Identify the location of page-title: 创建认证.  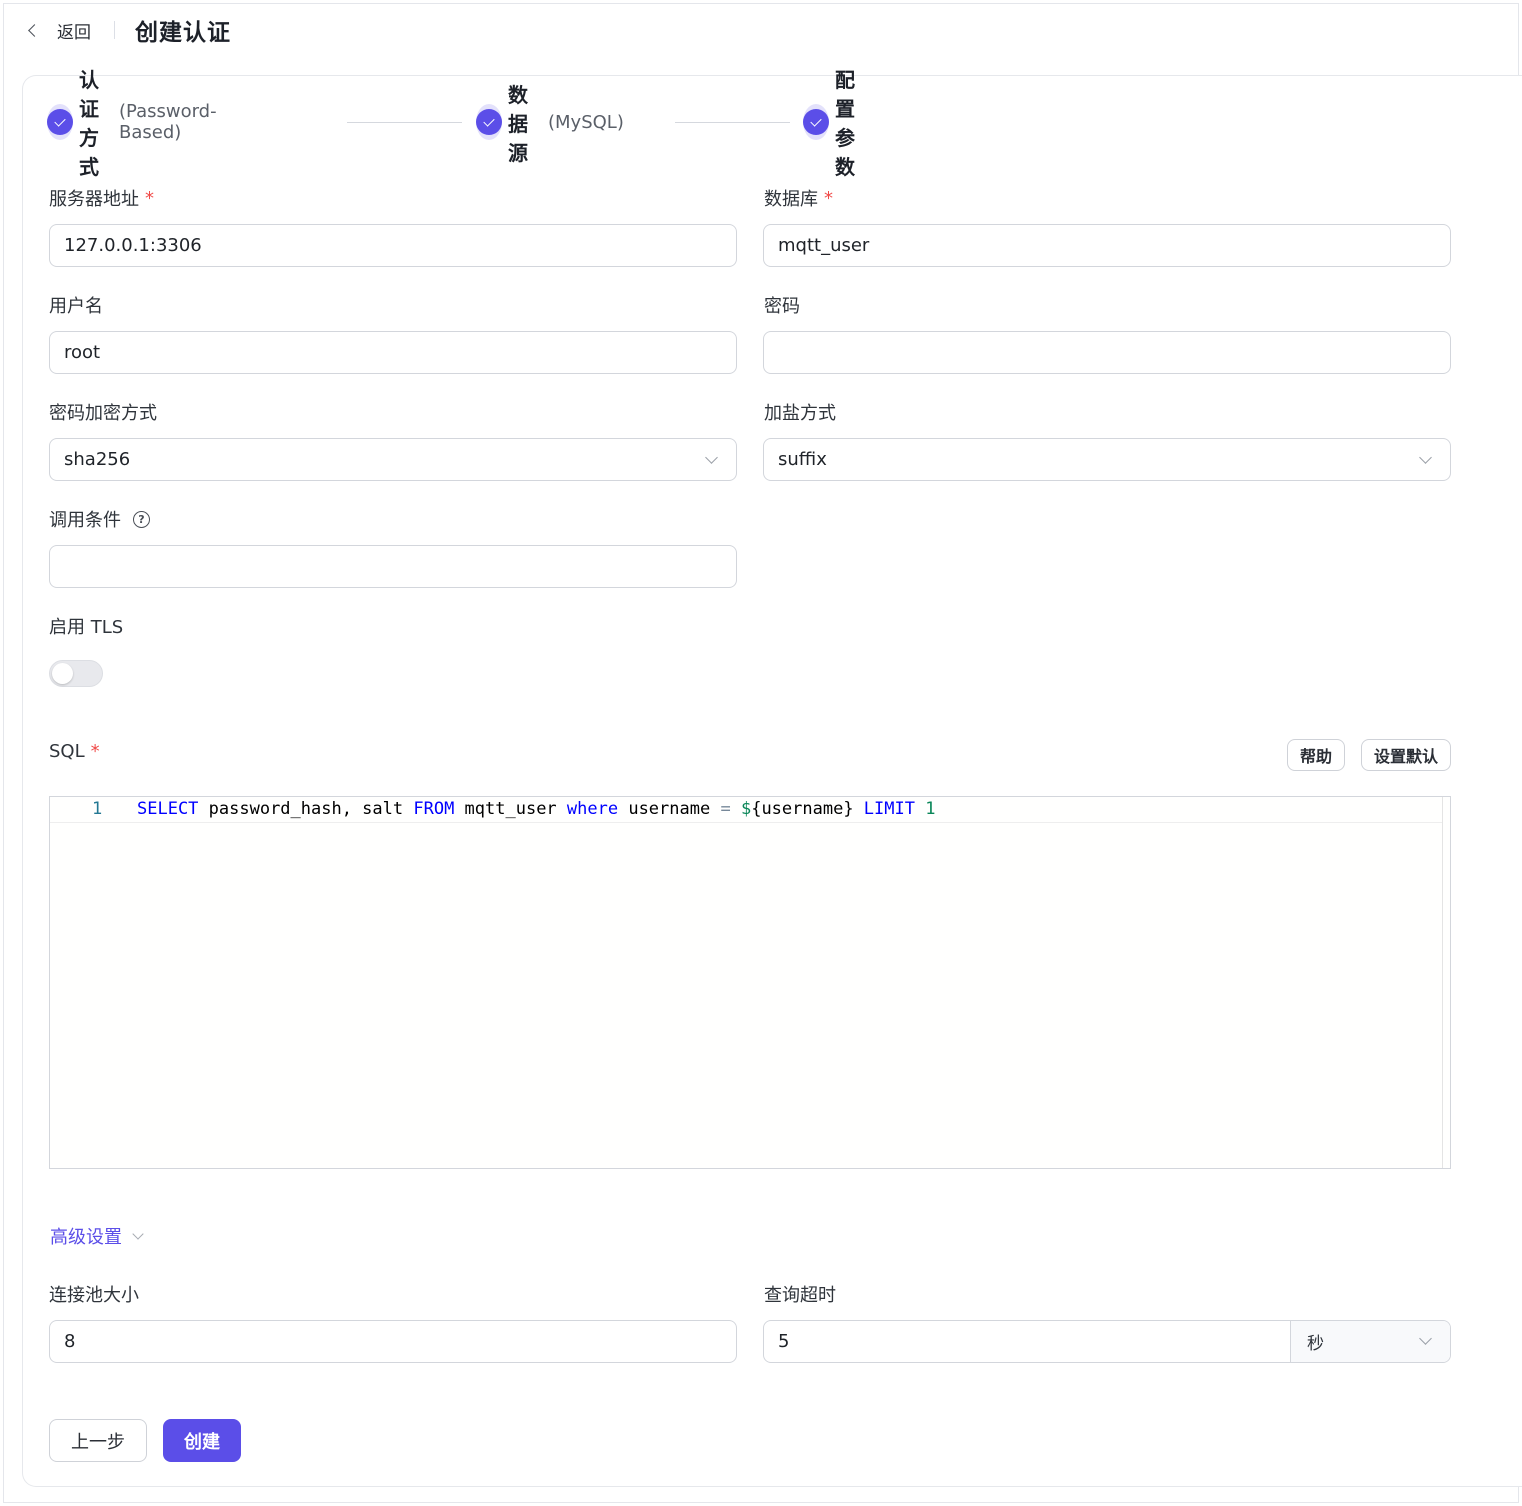
(183, 33).